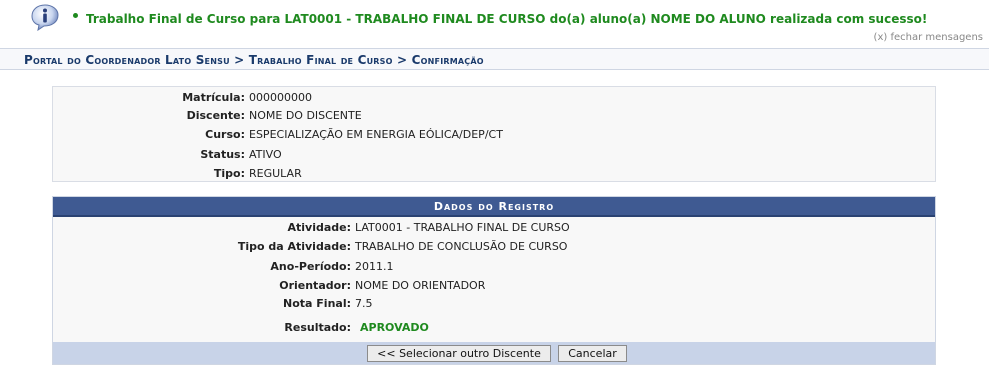 The image size is (989, 371). I want to click on tipo-value: REGULAR, so click(275, 173).